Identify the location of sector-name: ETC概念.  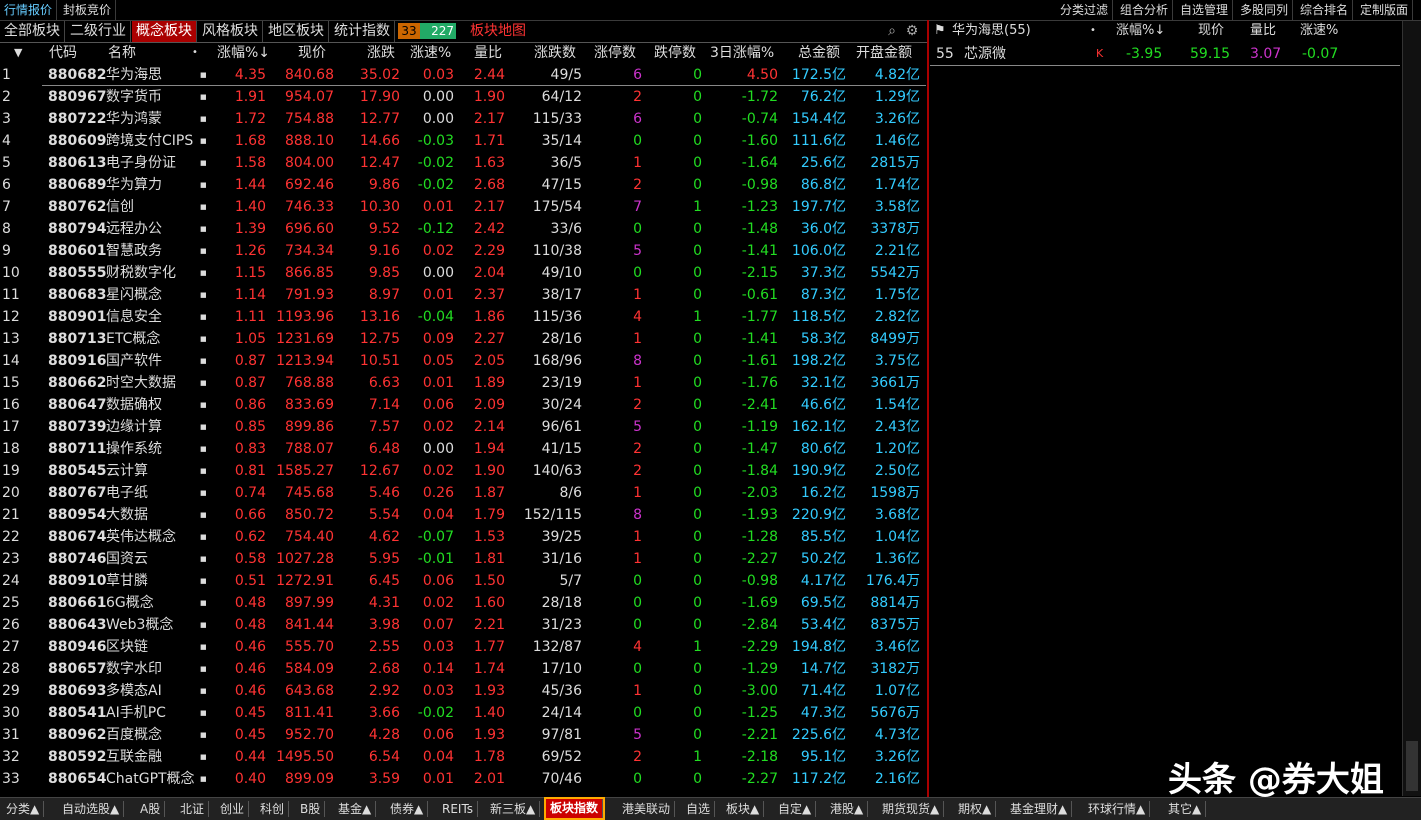
(154, 339).